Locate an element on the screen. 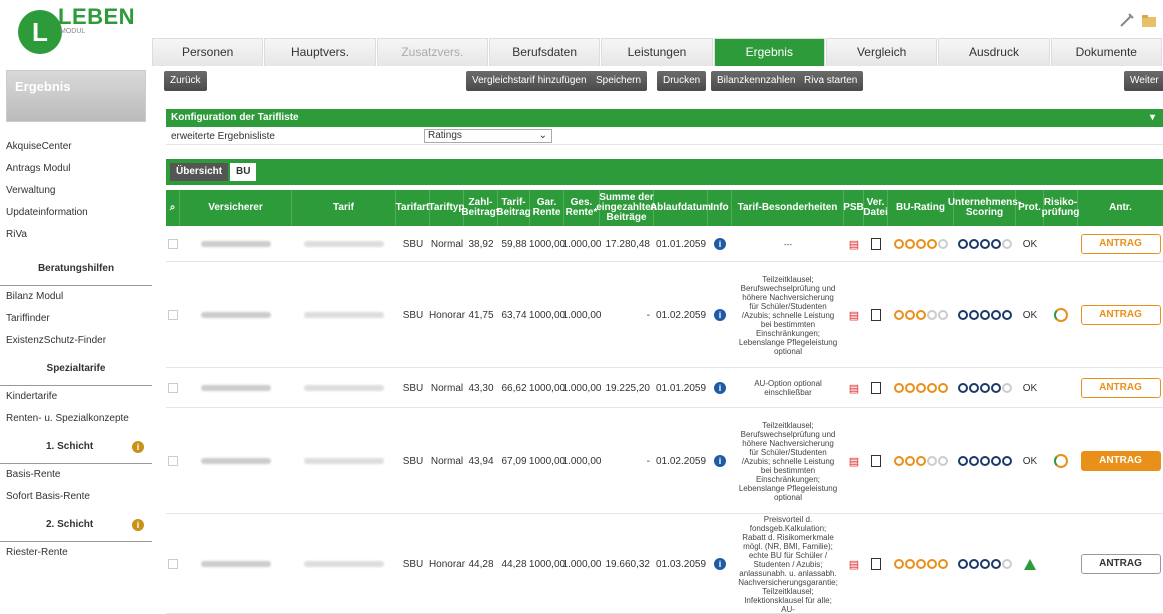 This screenshot has width=1163, height=614. risiko-cell is located at coordinates (1061, 461).